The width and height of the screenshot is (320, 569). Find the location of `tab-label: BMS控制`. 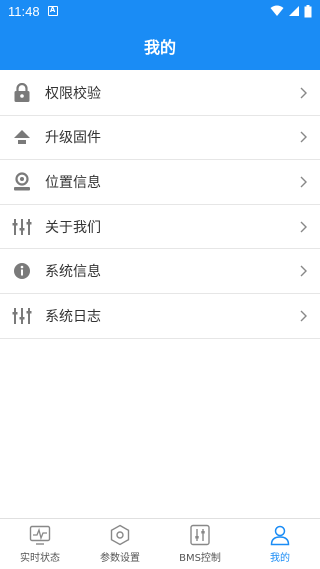

tab-label: BMS控制 is located at coordinates (200, 558).